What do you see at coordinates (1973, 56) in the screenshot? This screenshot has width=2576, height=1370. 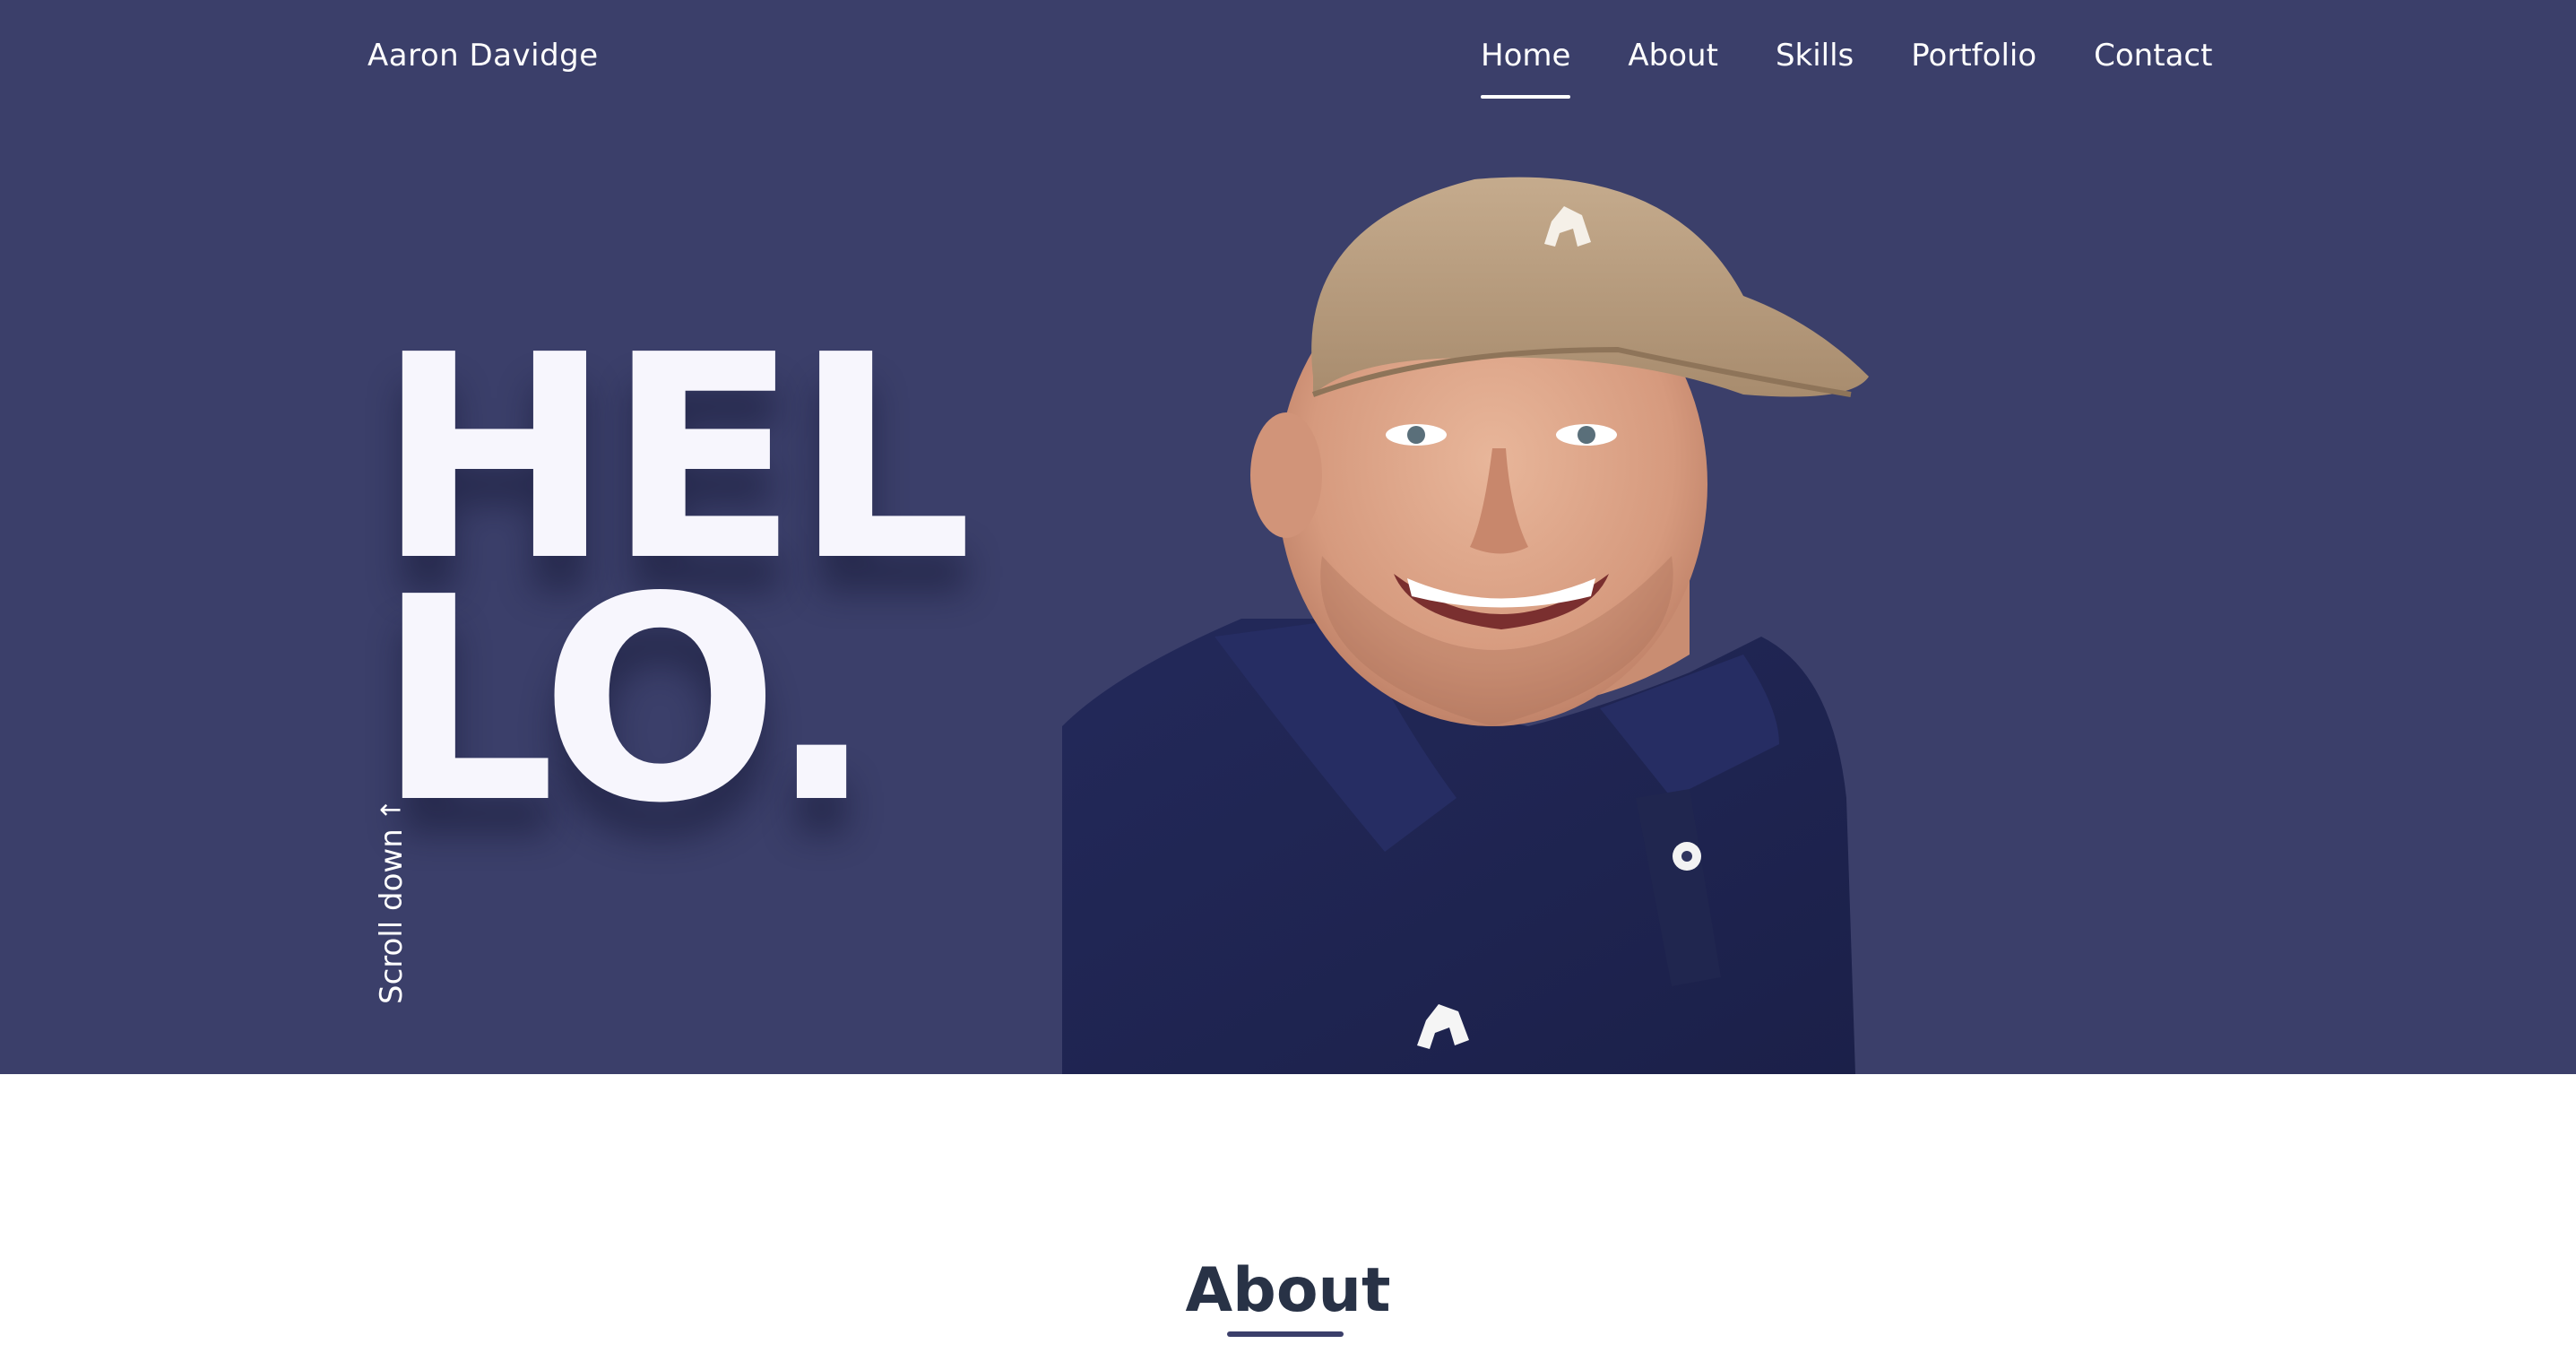 I see `nav-portfolio-link: Portfolio` at bounding box center [1973, 56].